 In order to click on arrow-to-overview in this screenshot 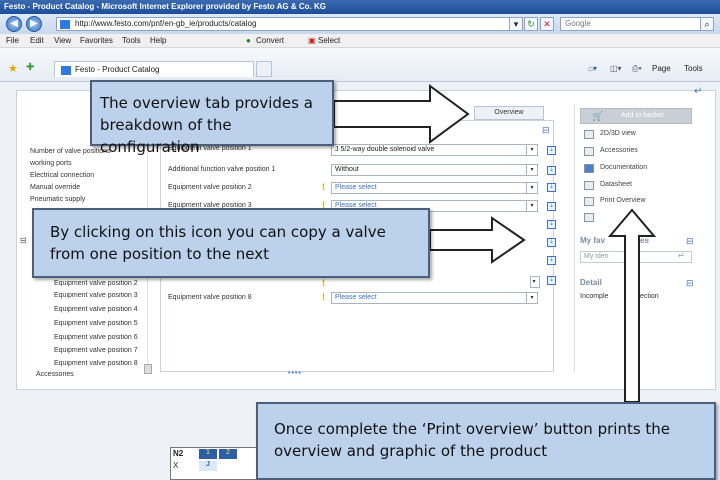, I will do `click(401, 114)`.